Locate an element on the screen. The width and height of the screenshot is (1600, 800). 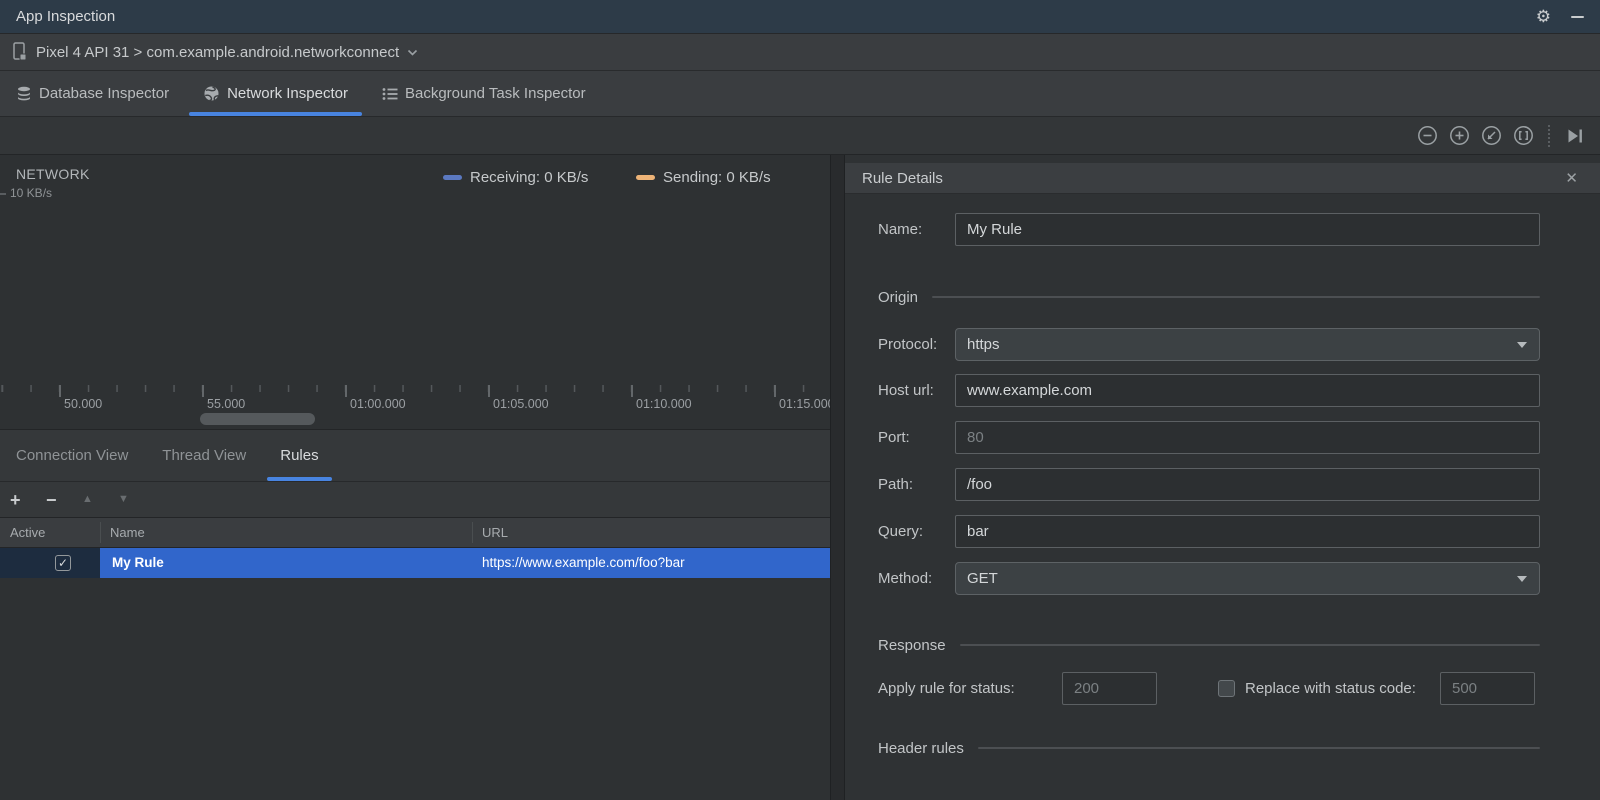
column-header-name: Name is located at coordinates (127, 533).